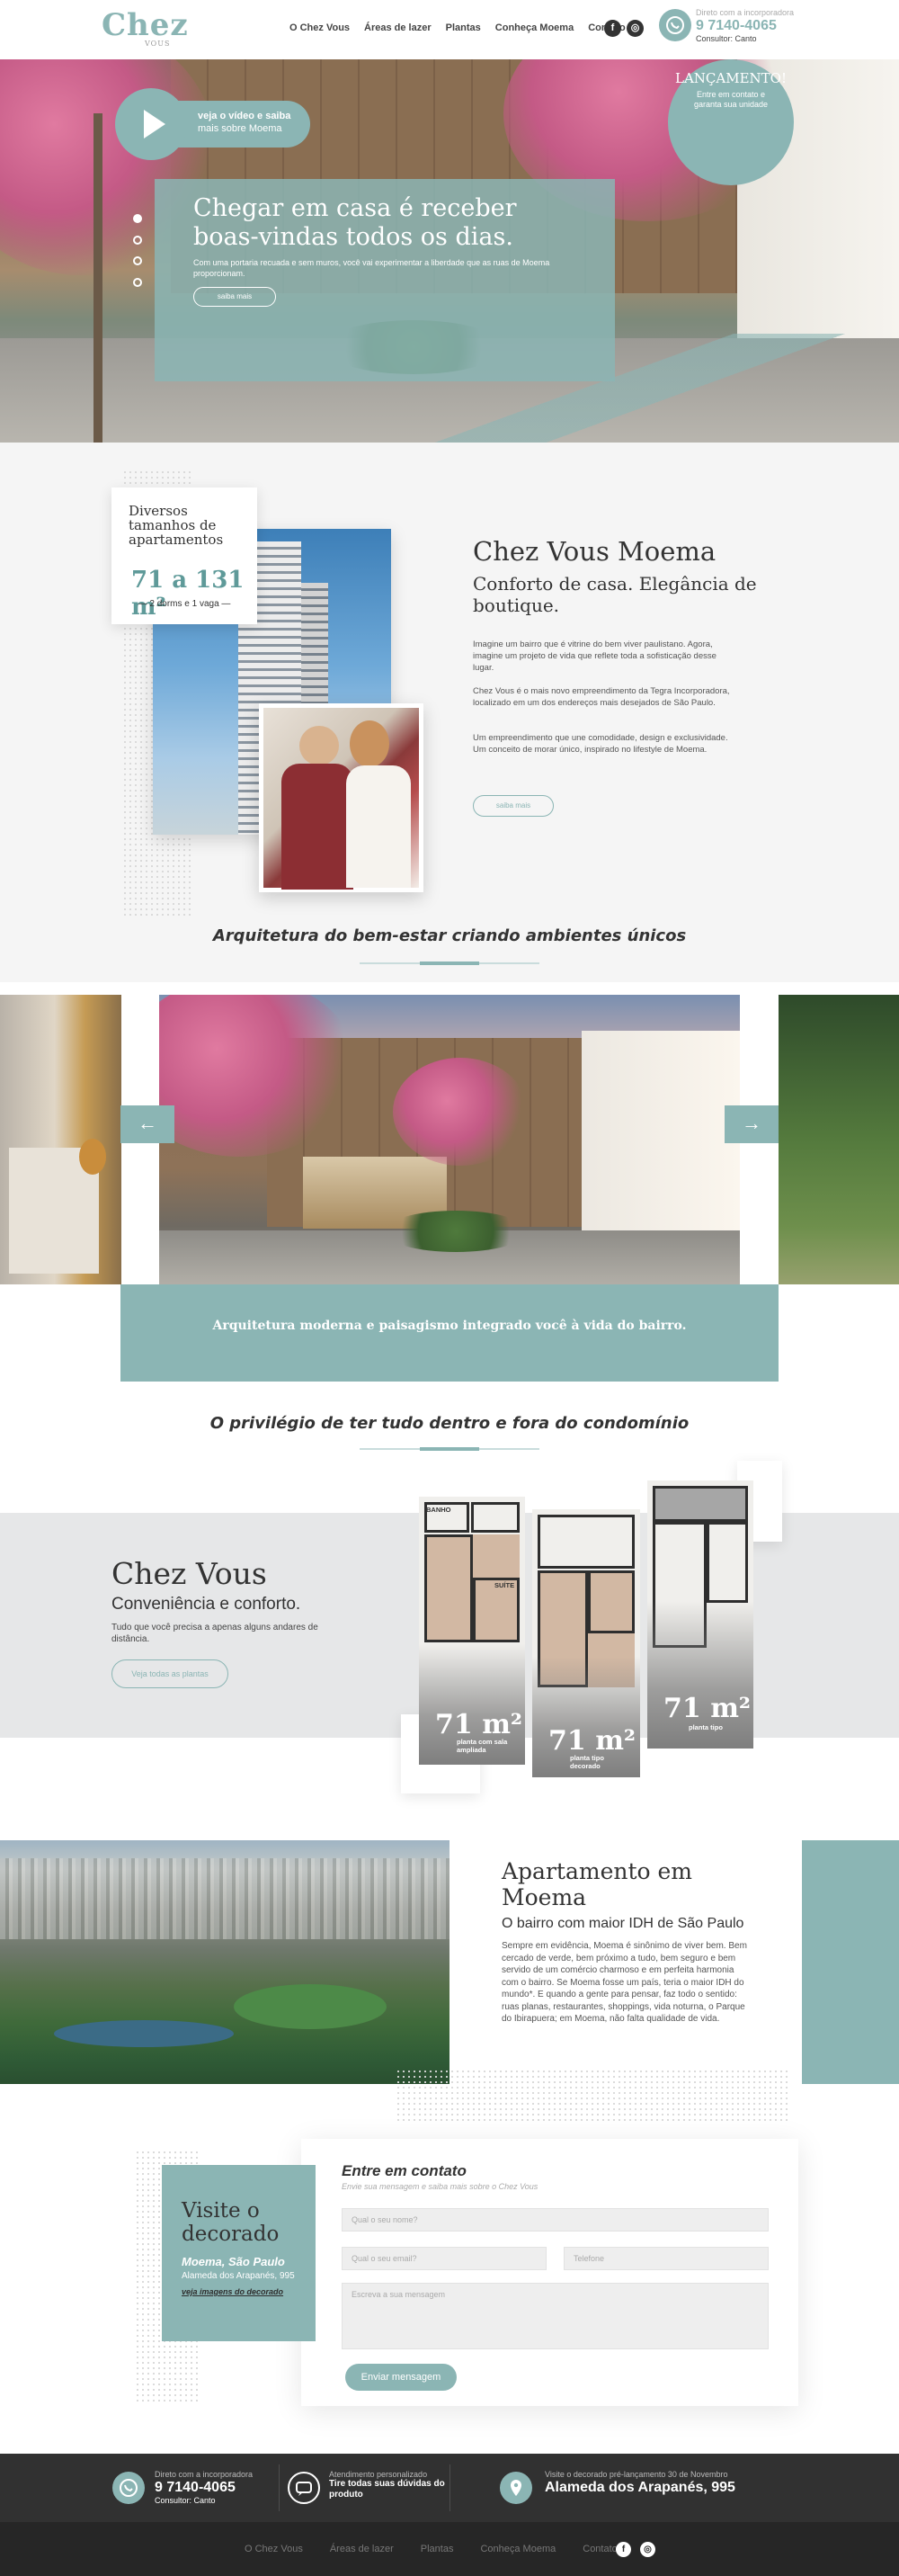 This screenshot has height=2576, width=899. What do you see at coordinates (647, 2549) in the screenshot?
I see `footer-instagram-icon: ◎` at bounding box center [647, 2549].